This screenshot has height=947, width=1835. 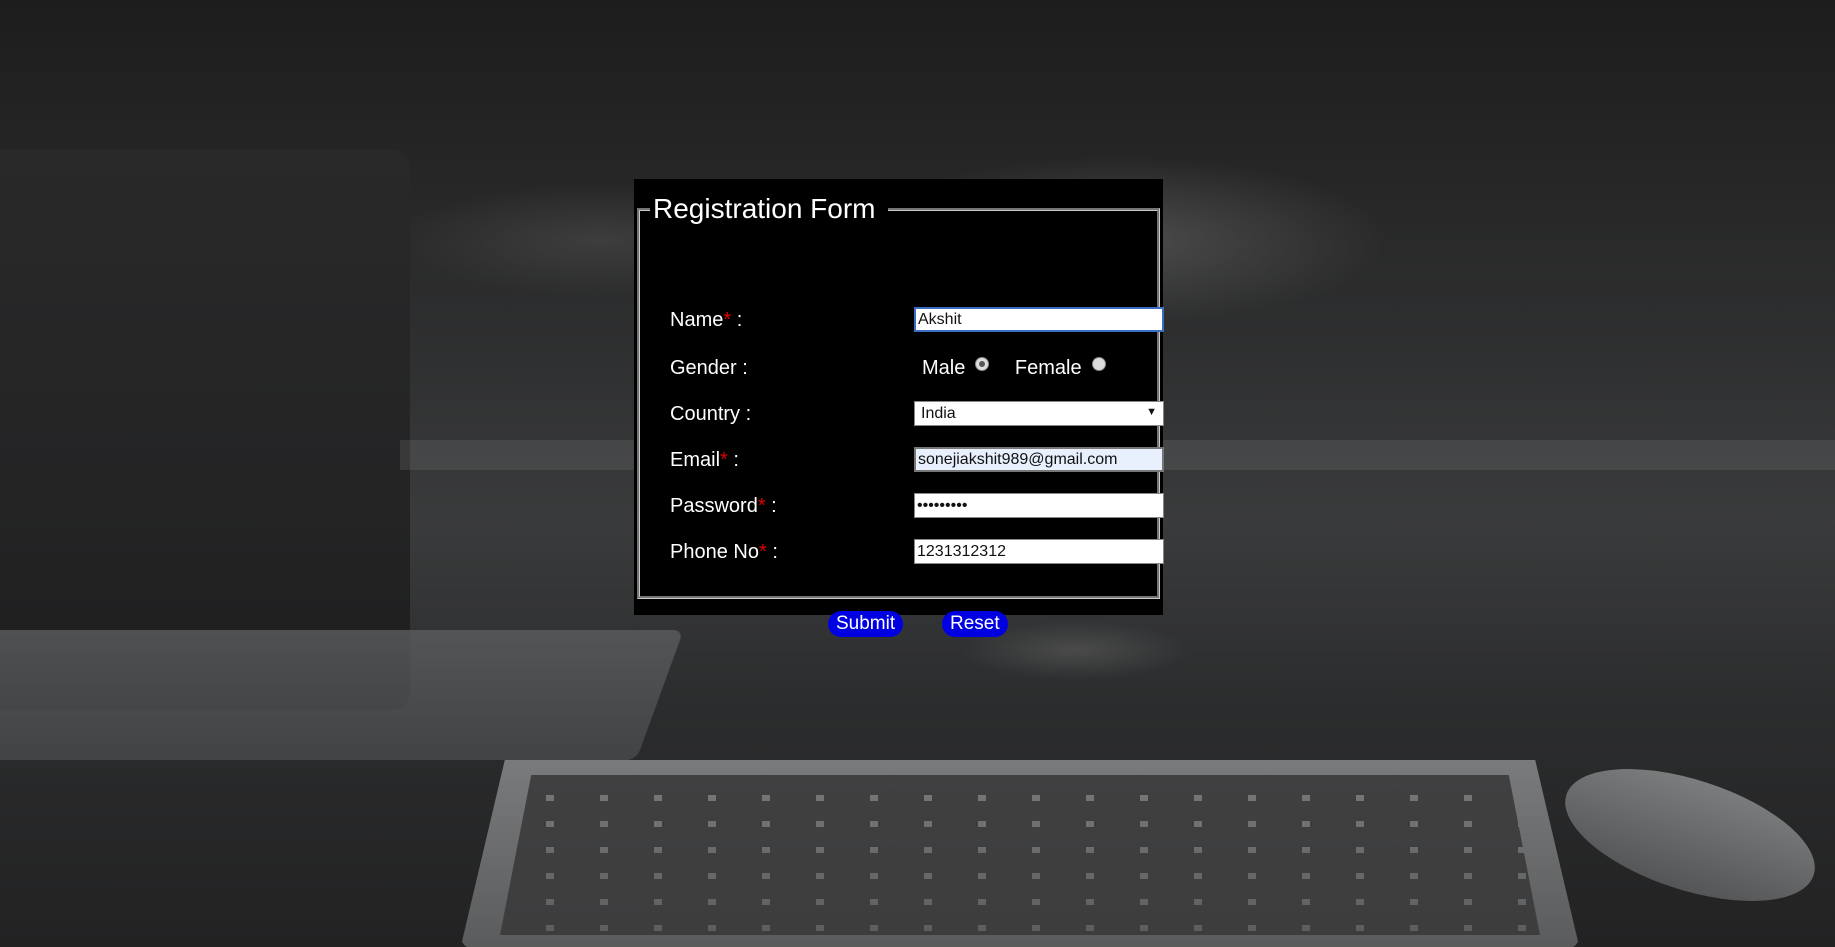 I want to click on country-label: Country :, so click(x=711, y=414).